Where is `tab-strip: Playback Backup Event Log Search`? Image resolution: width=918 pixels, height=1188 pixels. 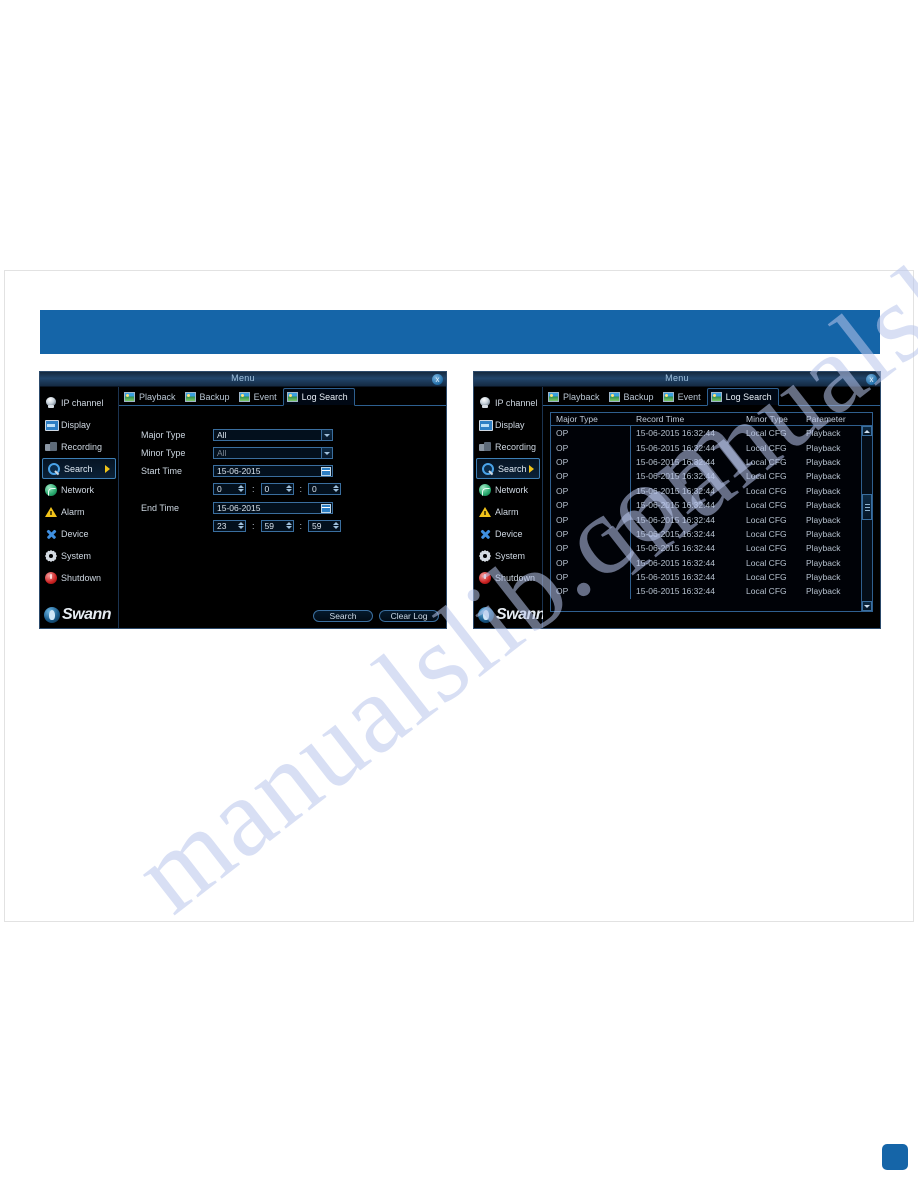
tab-strip: Playback Backup Event Log Search is located at coordinates (711, 396).